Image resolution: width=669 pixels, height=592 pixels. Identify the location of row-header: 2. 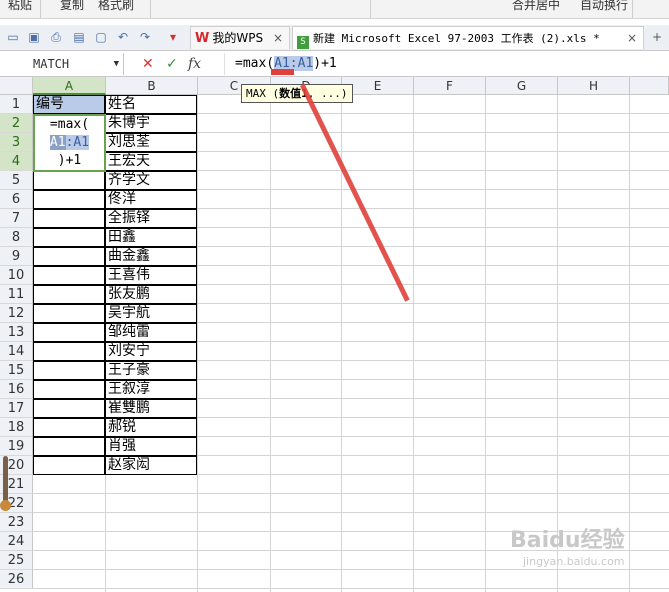
(16, 123).